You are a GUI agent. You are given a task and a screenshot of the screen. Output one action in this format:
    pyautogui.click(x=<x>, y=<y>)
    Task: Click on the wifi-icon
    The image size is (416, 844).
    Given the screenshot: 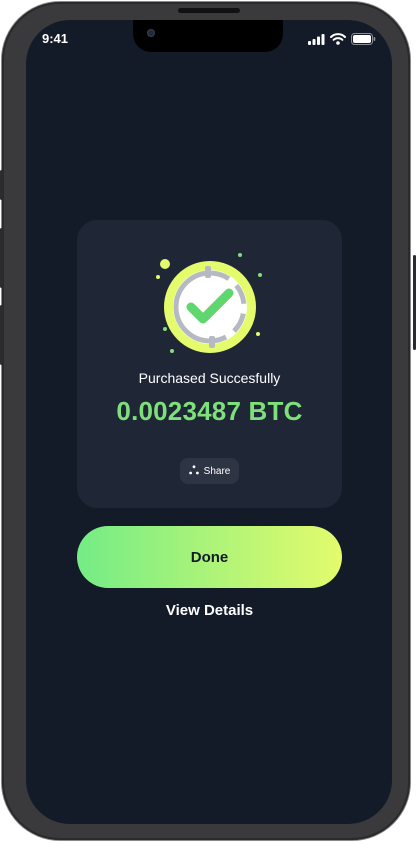 What is the action you would take?
    pyautogui.click(x=338, y=41)
    